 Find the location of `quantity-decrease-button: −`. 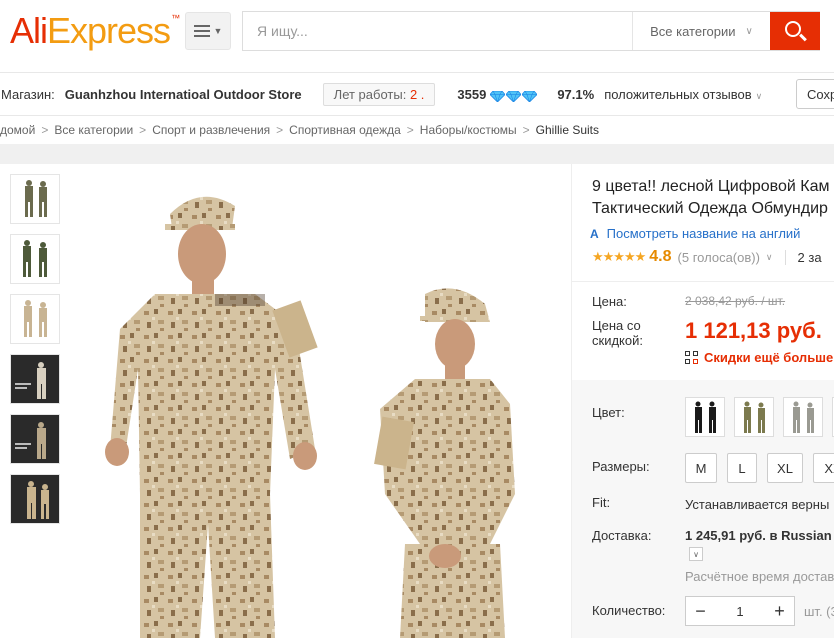

quantity-decrease-button: − is located at coordinates (700, 611).